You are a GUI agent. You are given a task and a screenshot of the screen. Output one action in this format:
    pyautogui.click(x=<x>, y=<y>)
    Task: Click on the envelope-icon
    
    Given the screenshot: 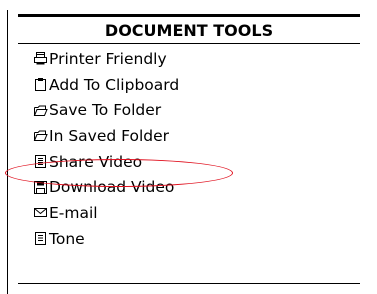 What is the action you would take?
    pyautogui.click(x=40, y=212)
    